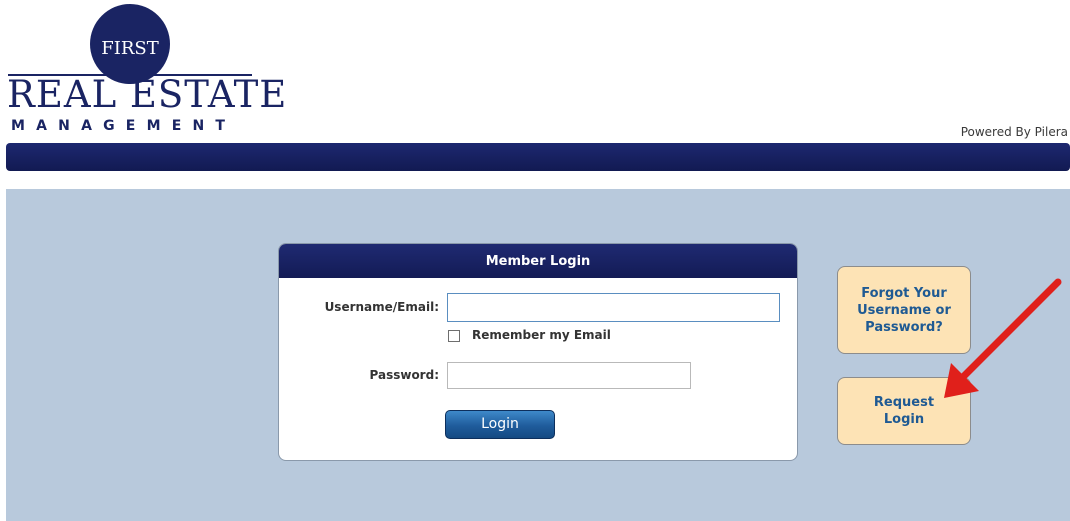  I want to click on logo-circle-icon: FIRST, so click(130, 44).